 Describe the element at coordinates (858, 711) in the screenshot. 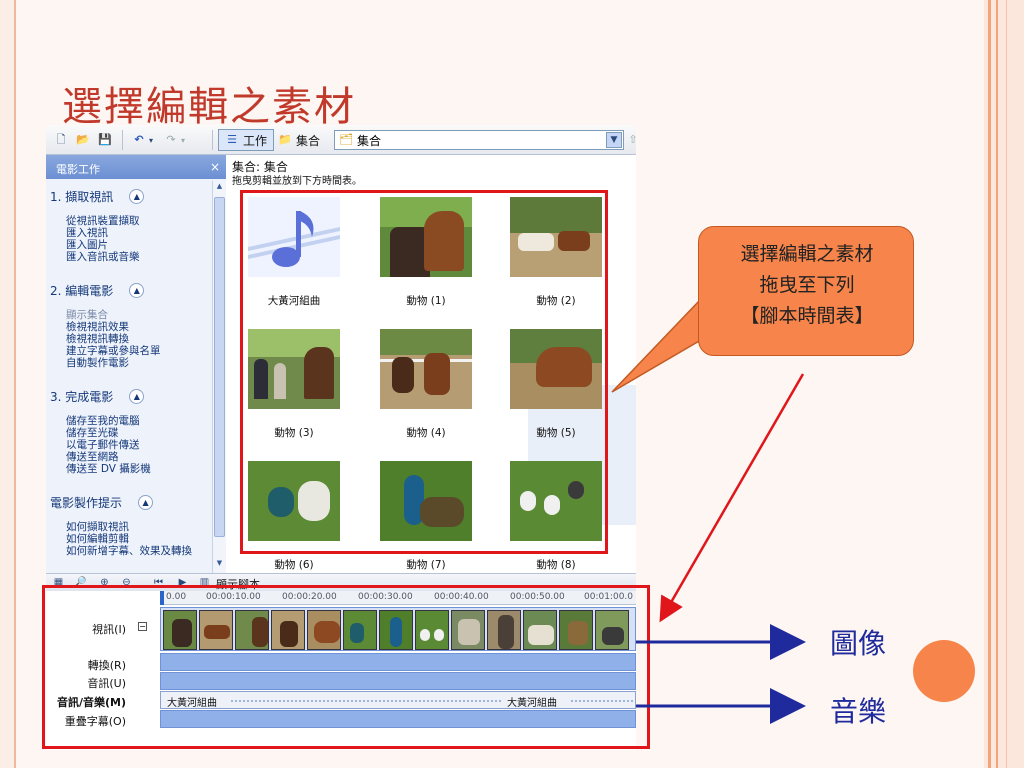

I see `music-label: 音樂` at that location.